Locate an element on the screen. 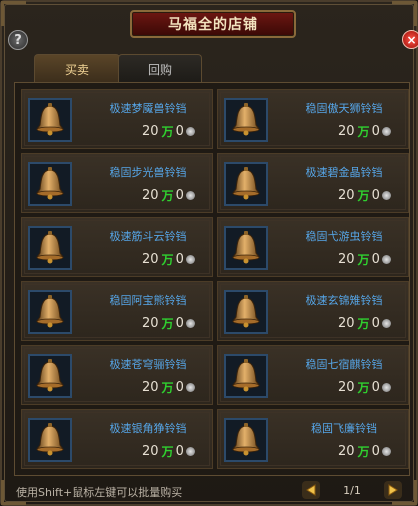 The width and height of the screenshot is (418, 506). shop-item: 极速碧金晶铃铛 20 万 0 is located at coordinates (313, 183).